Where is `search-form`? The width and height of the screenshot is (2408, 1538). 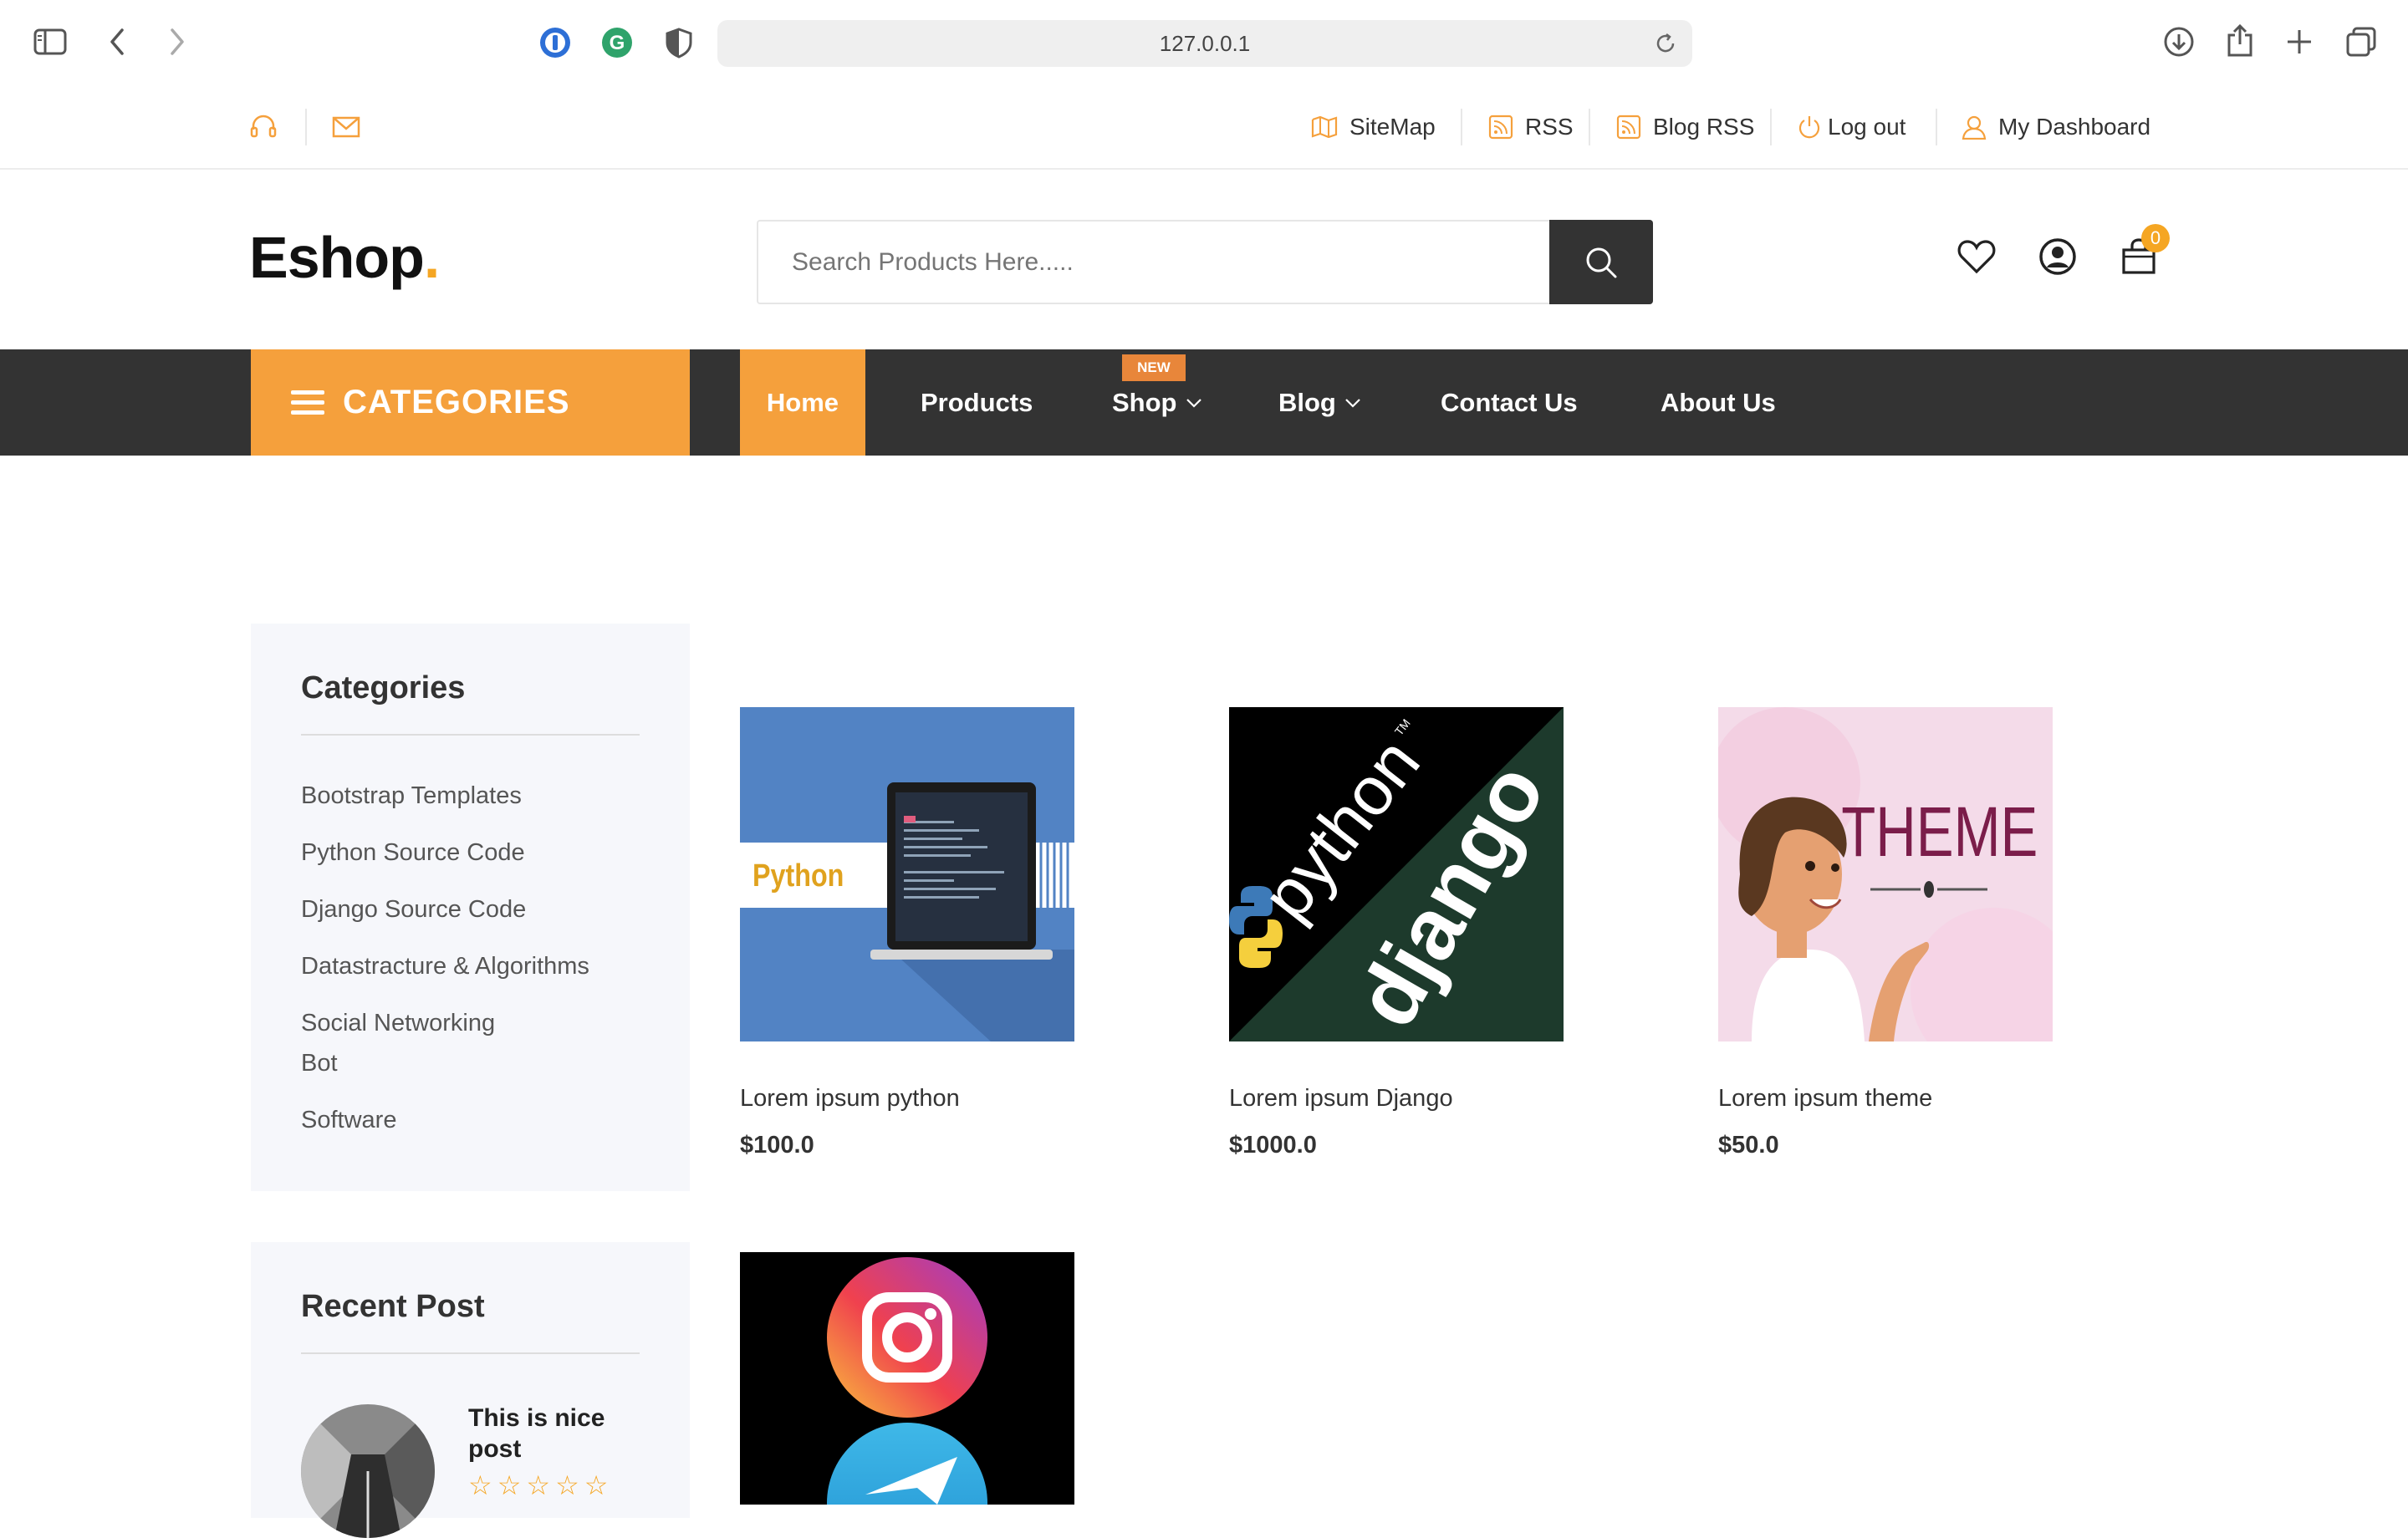
search-form is located at coordinates (1205, 262).